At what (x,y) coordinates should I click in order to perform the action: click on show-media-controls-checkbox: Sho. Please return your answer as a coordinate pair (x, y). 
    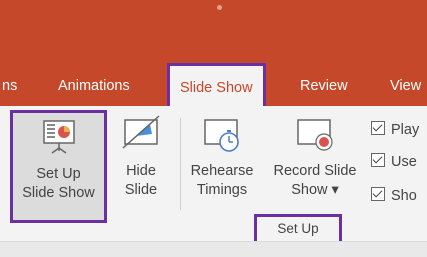
    Looking at the image, I should click on (394, 195).